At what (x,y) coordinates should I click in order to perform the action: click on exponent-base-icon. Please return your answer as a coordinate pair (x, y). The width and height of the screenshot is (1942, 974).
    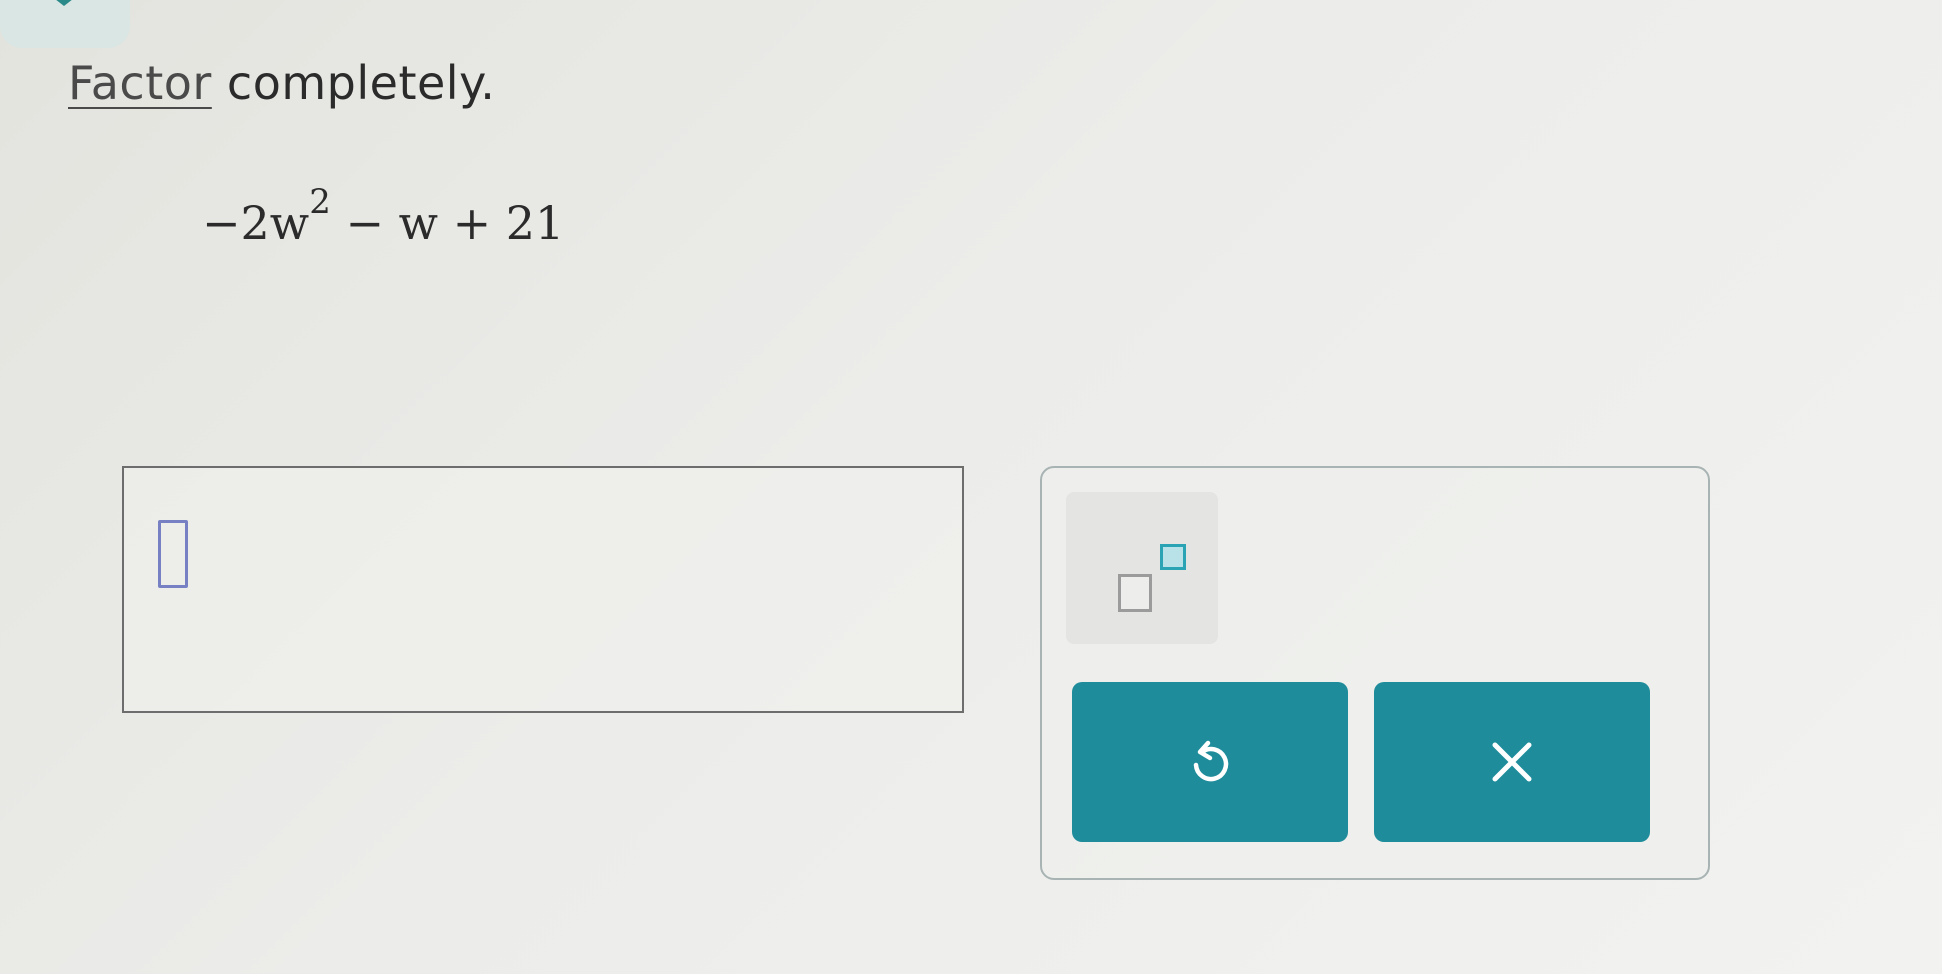
    Looking at the image, I should click on (1135, 593).